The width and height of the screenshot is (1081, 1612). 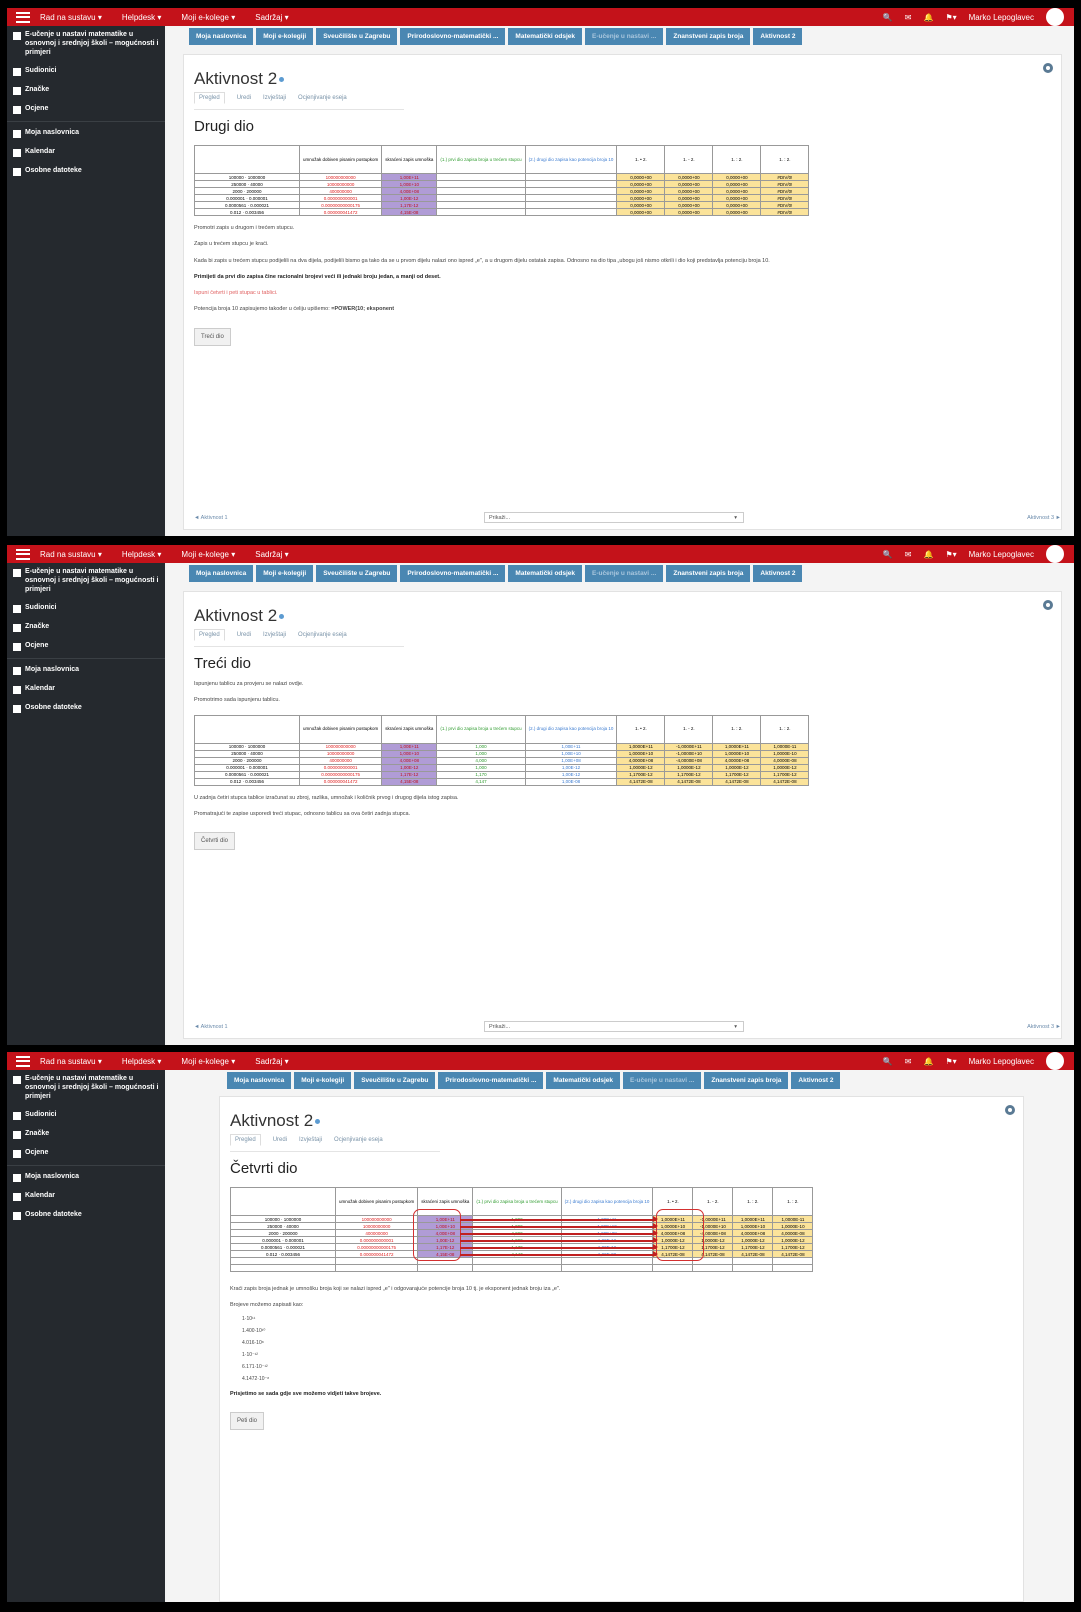 I want to click on tab-pregled: Pregled, so click(x=209, y=635).